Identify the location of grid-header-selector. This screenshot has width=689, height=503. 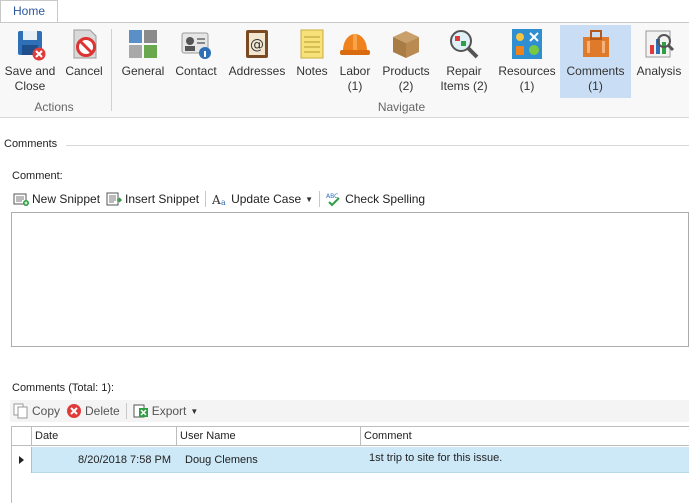
(22, 436).